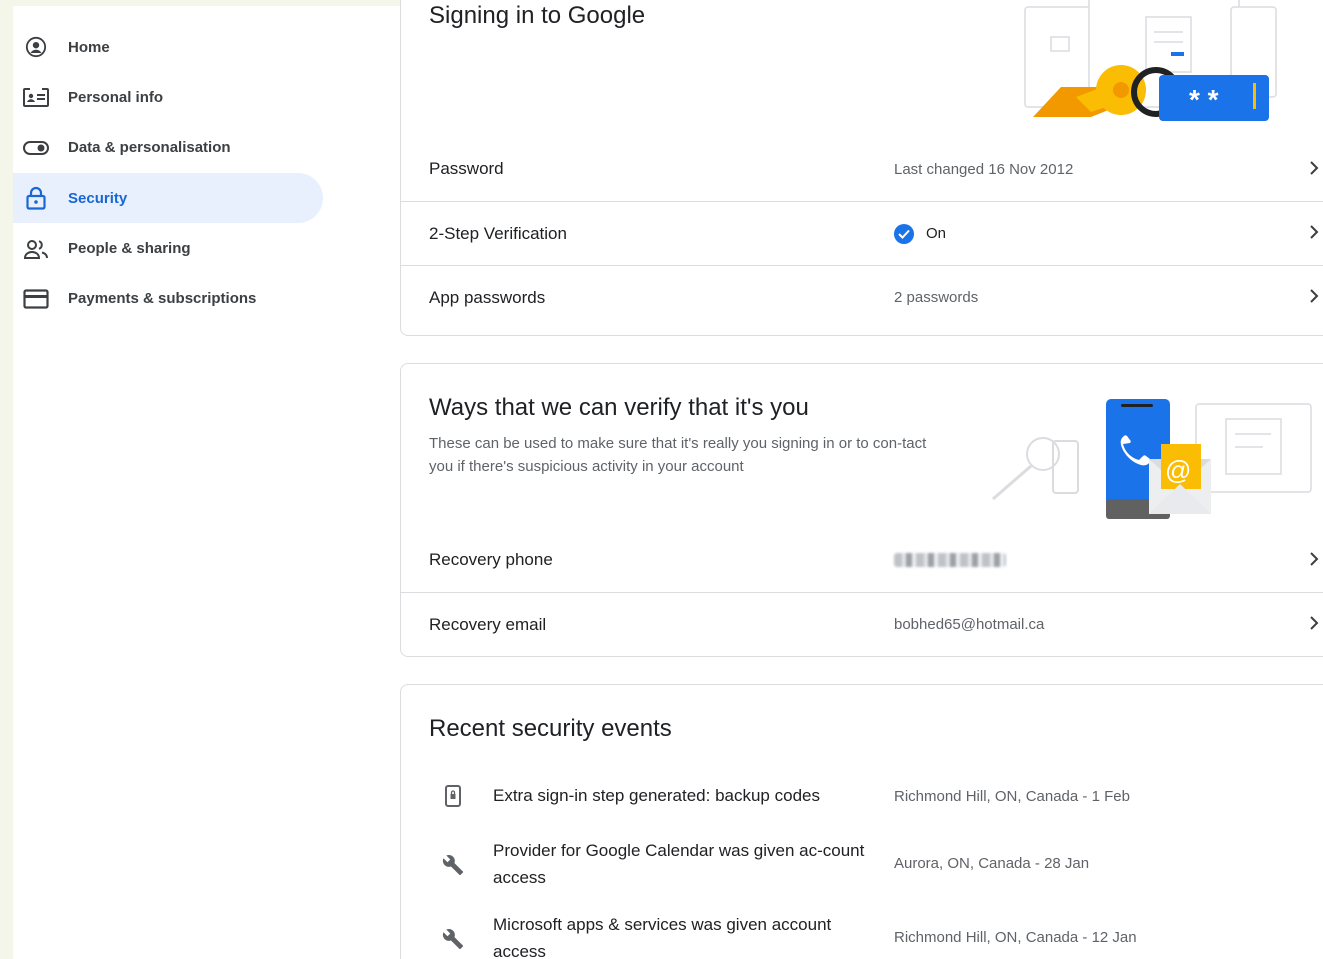  What do you see at coordinates (920, 233) in the screenshot?
I see `row-value: On` at bounding box center [920, 233].